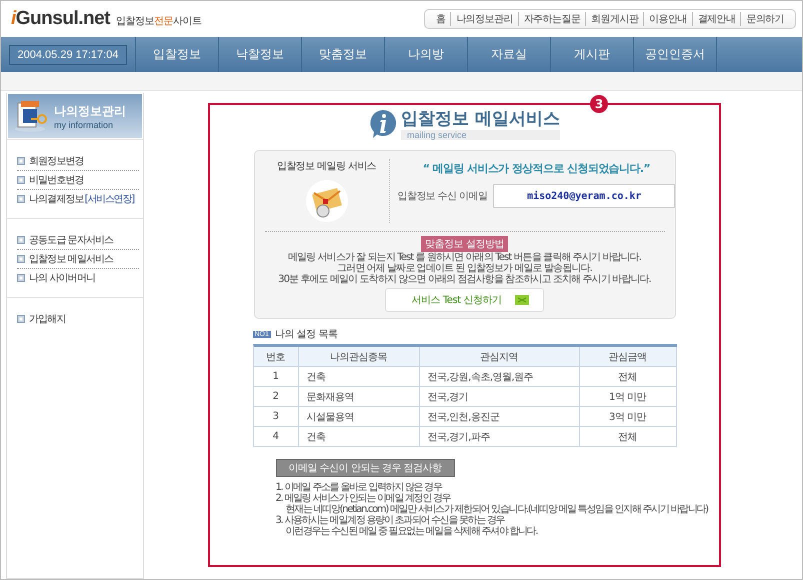  I want to click on table-cell: 4, so click(276, 437).